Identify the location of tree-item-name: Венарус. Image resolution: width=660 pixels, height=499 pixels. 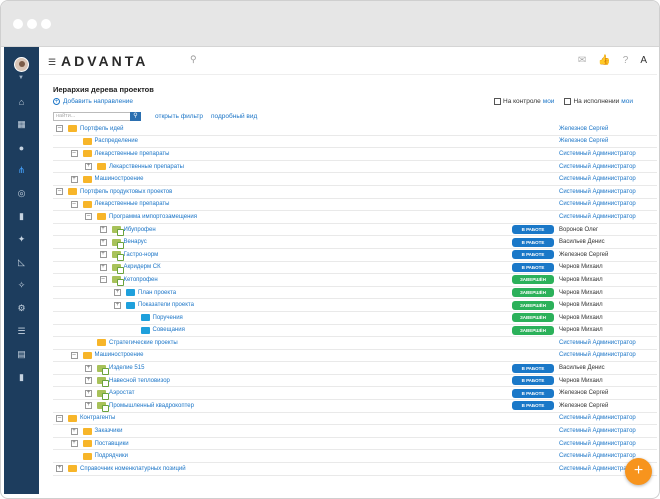
(135, 242).